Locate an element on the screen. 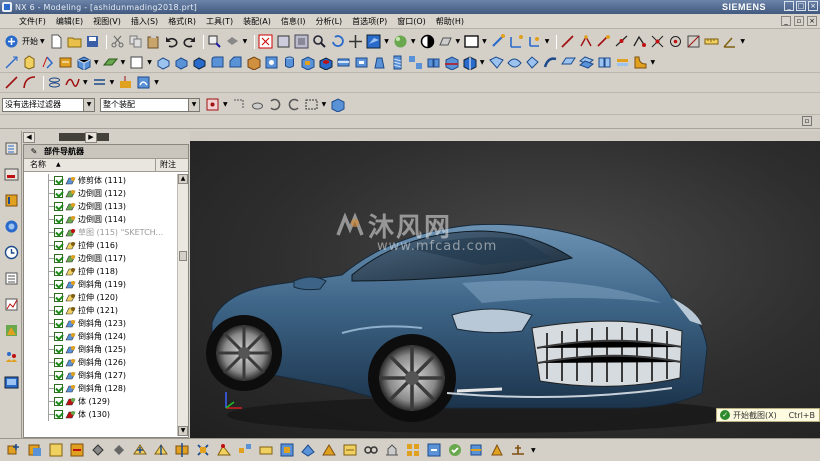 The width and height of the screenshot is (820, 461). maximize-button: □ is located at coordinates (801, 6).